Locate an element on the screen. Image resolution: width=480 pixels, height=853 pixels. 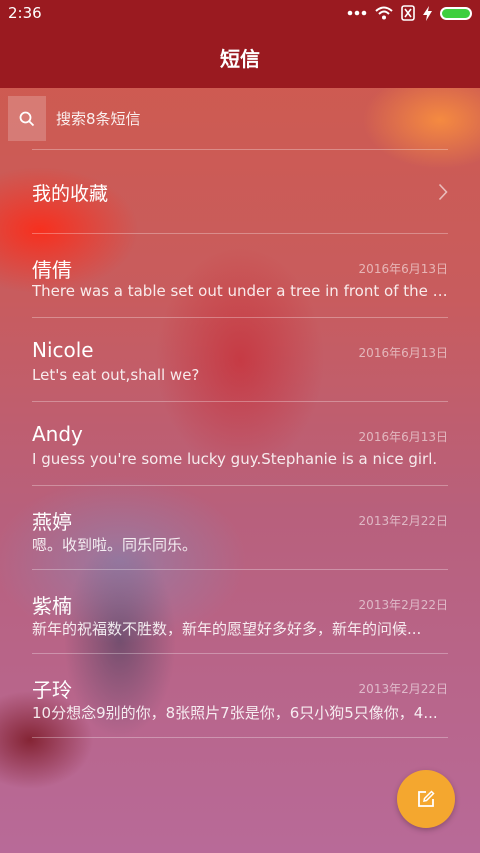
divider is located at coordinates (240, 737).